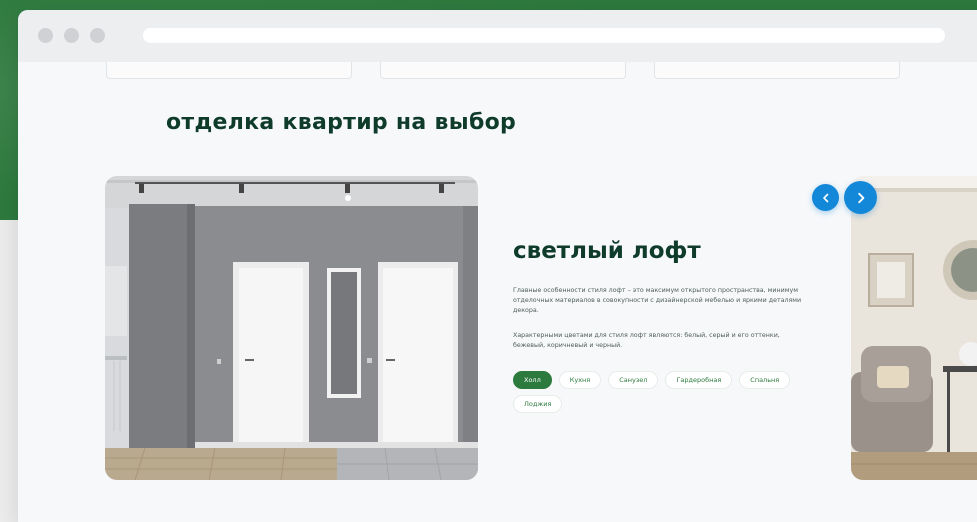 This screenshot has width=977, height=522. I want to click on address-bar, so click(544, 35).